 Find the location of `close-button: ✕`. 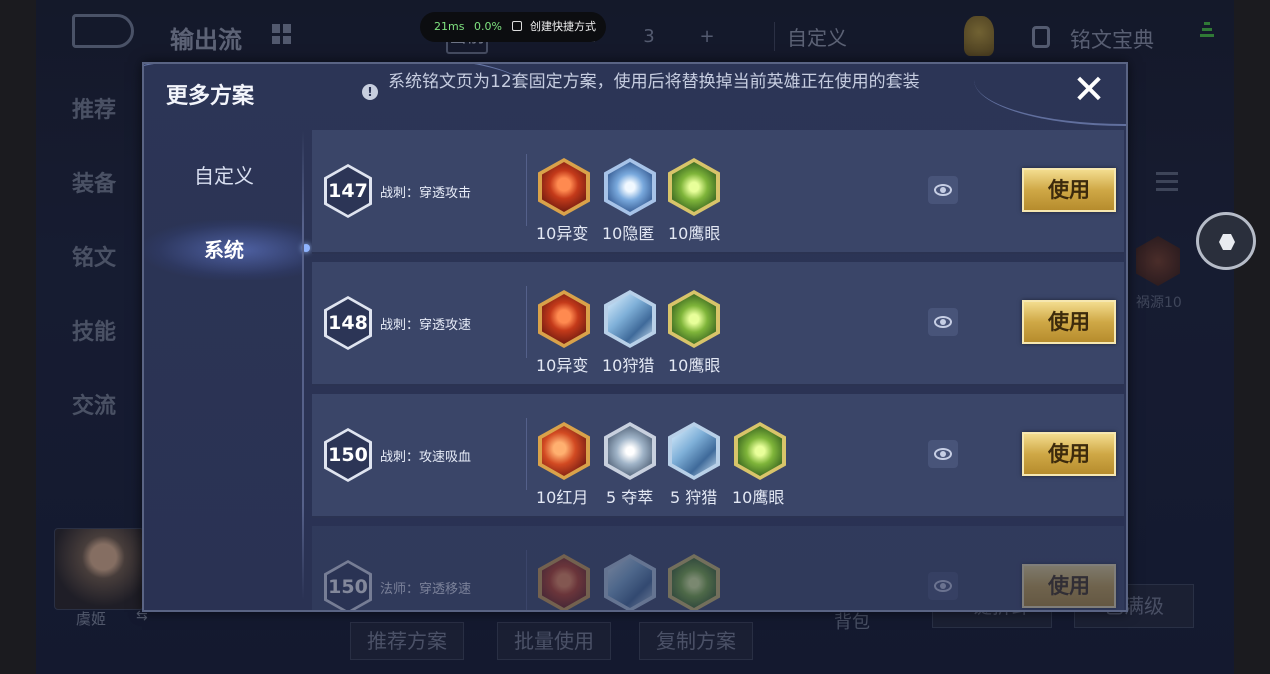

close-button: ✕ is located at coordinates (1089, 90).